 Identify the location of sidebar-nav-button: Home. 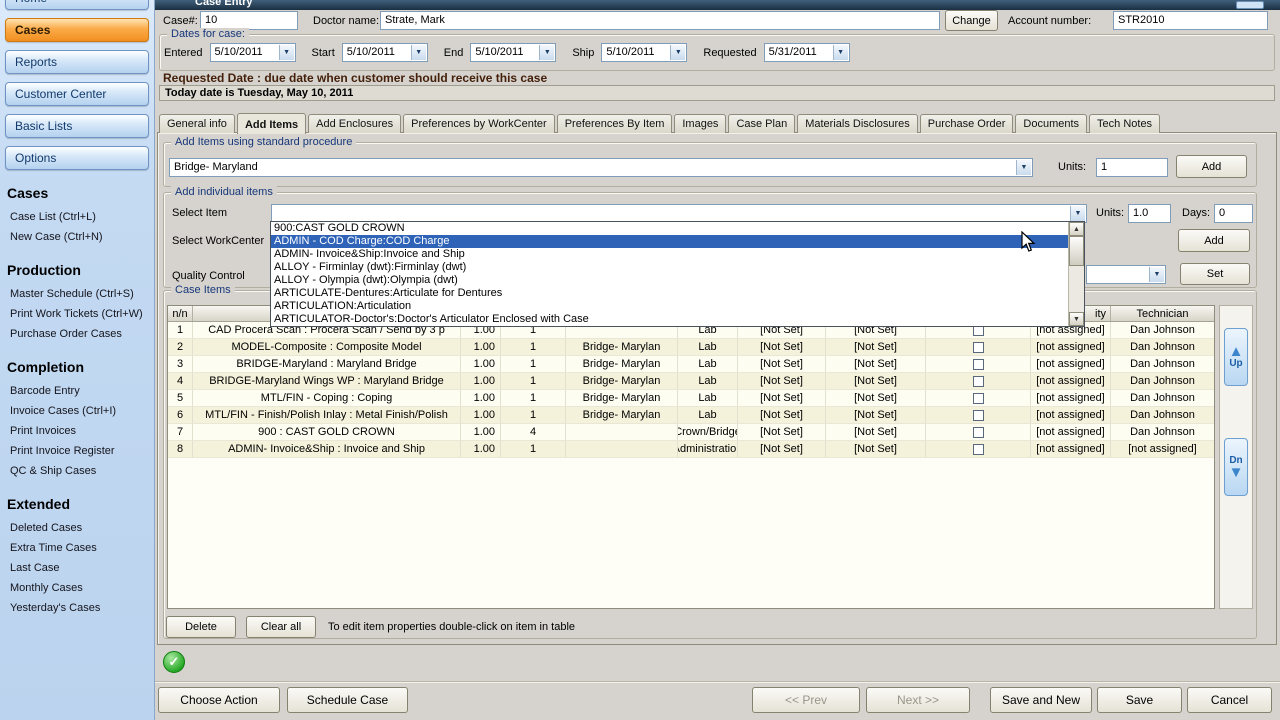
(77, 5).